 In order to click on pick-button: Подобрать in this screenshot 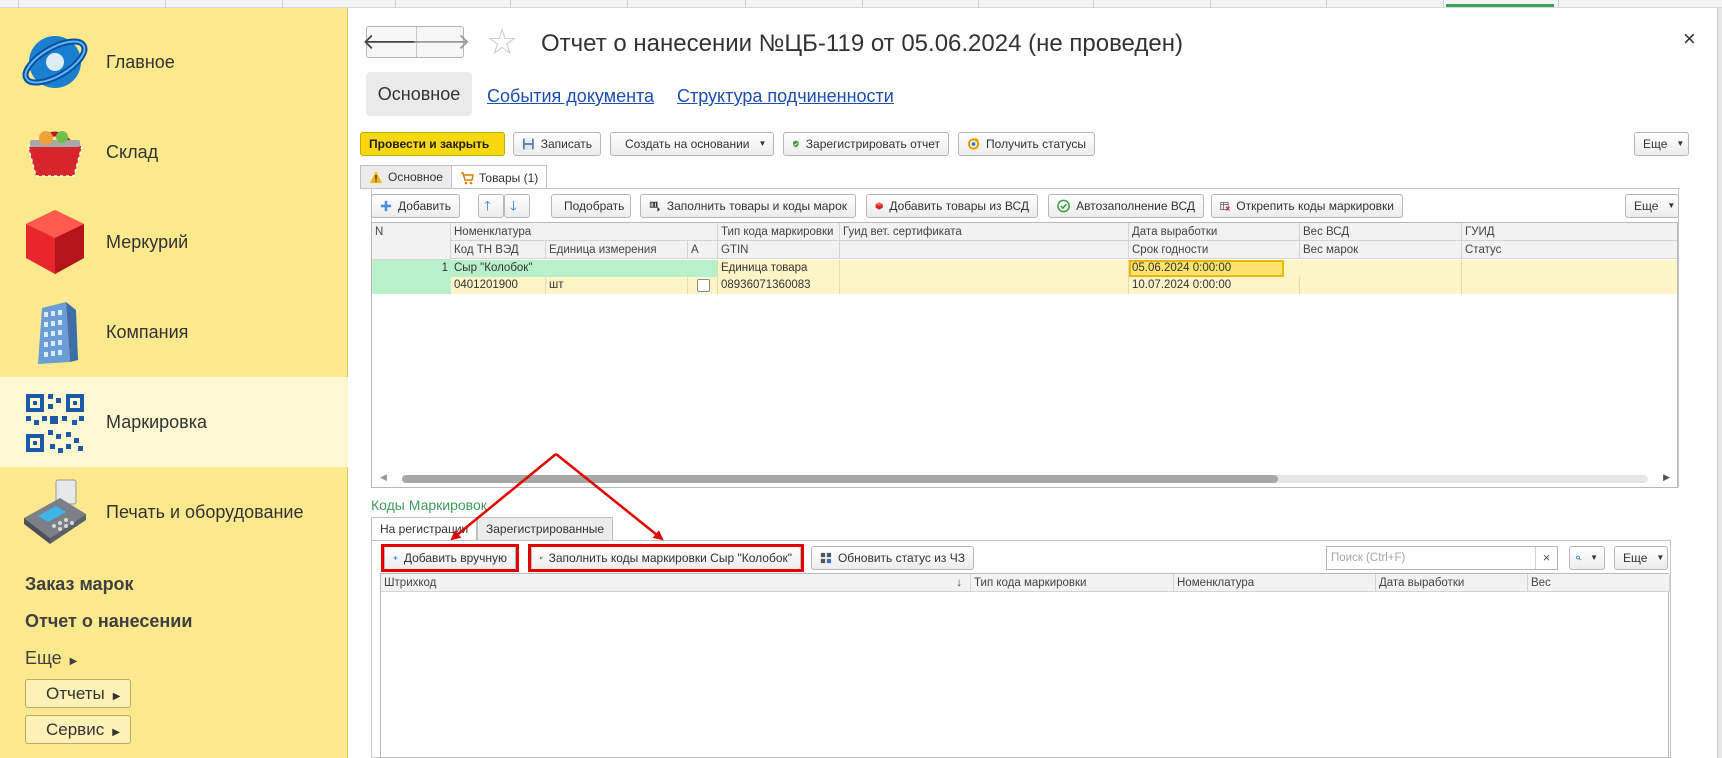, I will do `click(591, 206)`.